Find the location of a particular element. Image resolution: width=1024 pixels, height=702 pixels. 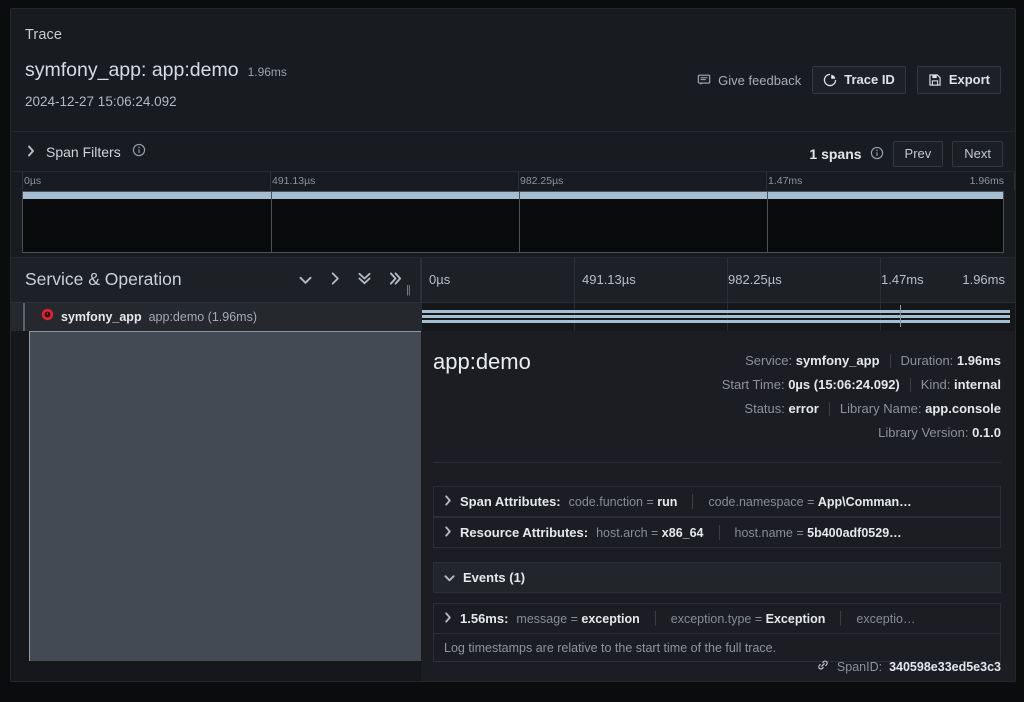

span-filters-toggle: Span Filters is located at coordinates (86, 151).